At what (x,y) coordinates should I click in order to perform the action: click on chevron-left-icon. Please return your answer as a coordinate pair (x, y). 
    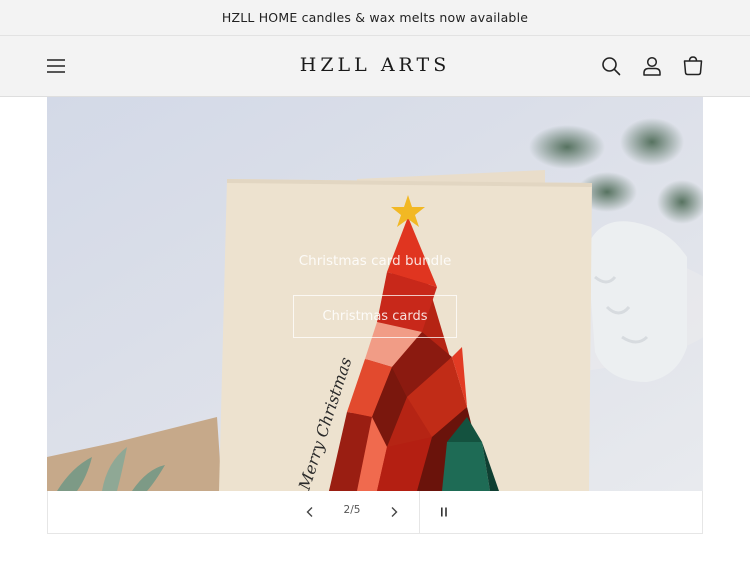
    Looking at the image, I should click on (309, 512).